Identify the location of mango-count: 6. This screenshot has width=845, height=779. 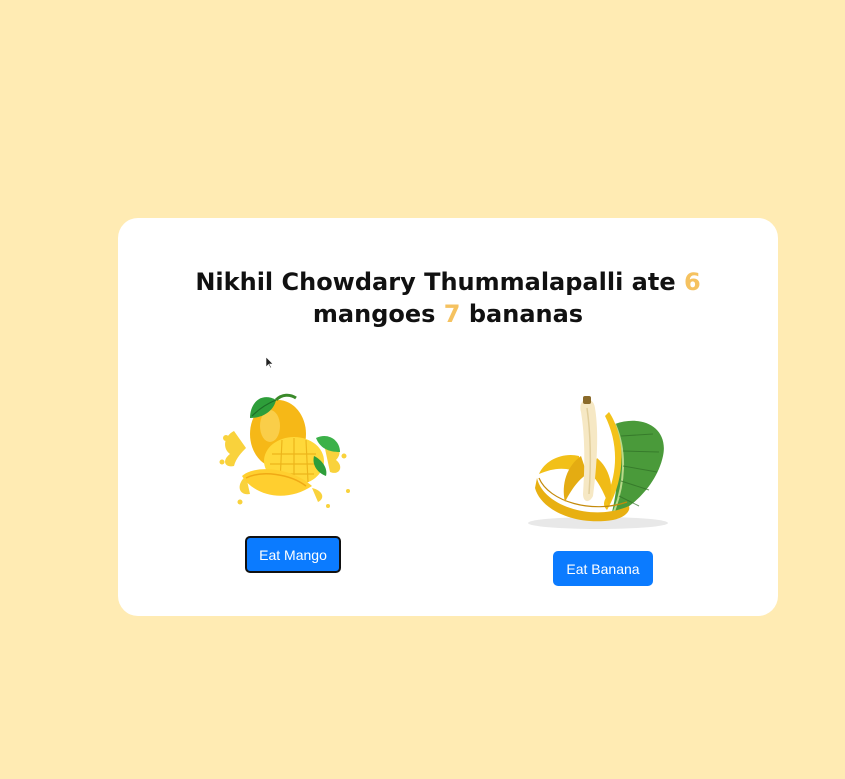
(692, 282).